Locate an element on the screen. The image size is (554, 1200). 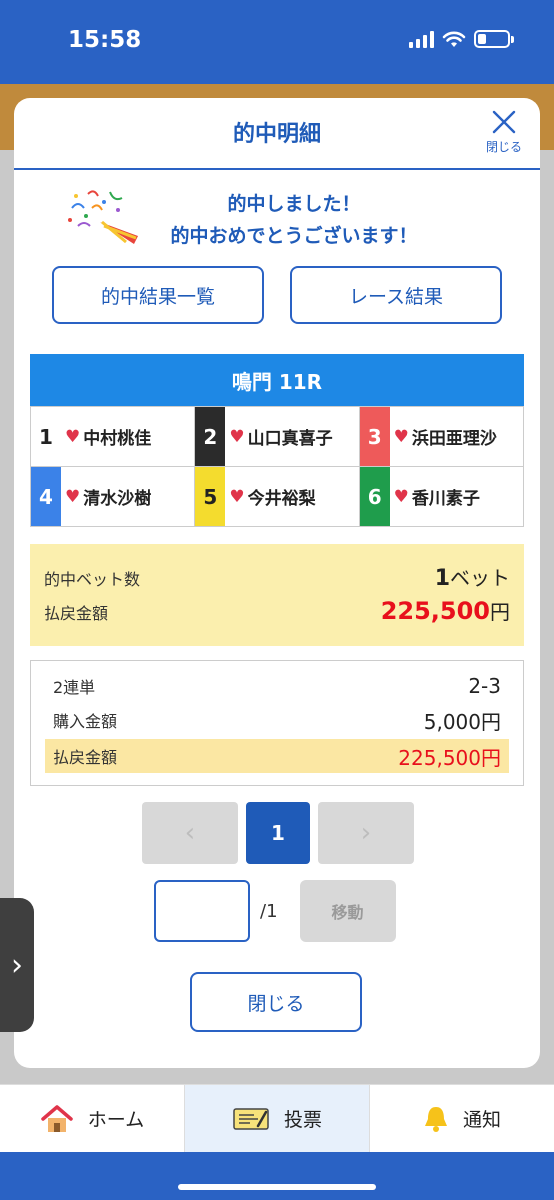
payout-label: 払戻金額 is located at coordinates (76, 613).